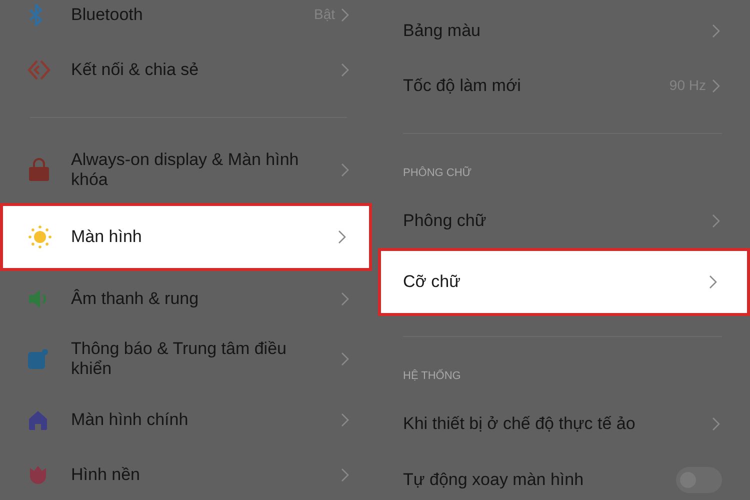  What do you see at coordinates (38, 299) in the screenshot?
I see `speaker-icon` at bounding box center [38, 299].